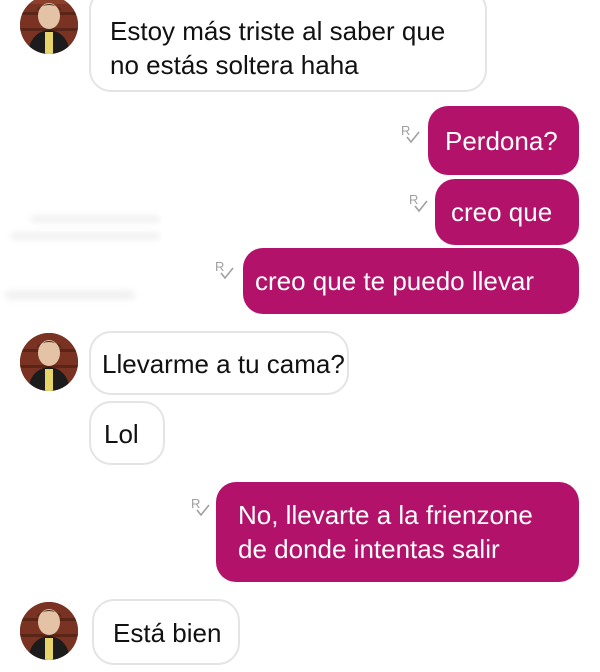 Image resolution: width=600 pixels, height=672 pixels. I want to click on incoming-message: Llevarme a tu cama?, so click(219, 363).